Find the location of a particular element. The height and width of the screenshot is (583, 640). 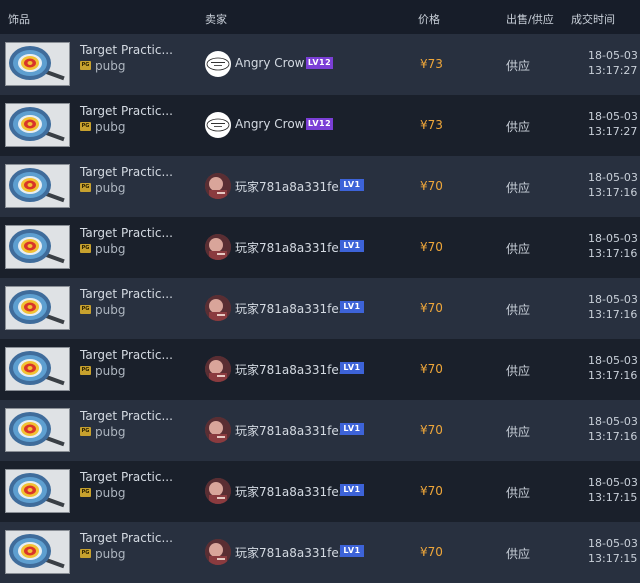

trade-time: 18-05-03 13:17:27 is located at coordinates (613, 124).